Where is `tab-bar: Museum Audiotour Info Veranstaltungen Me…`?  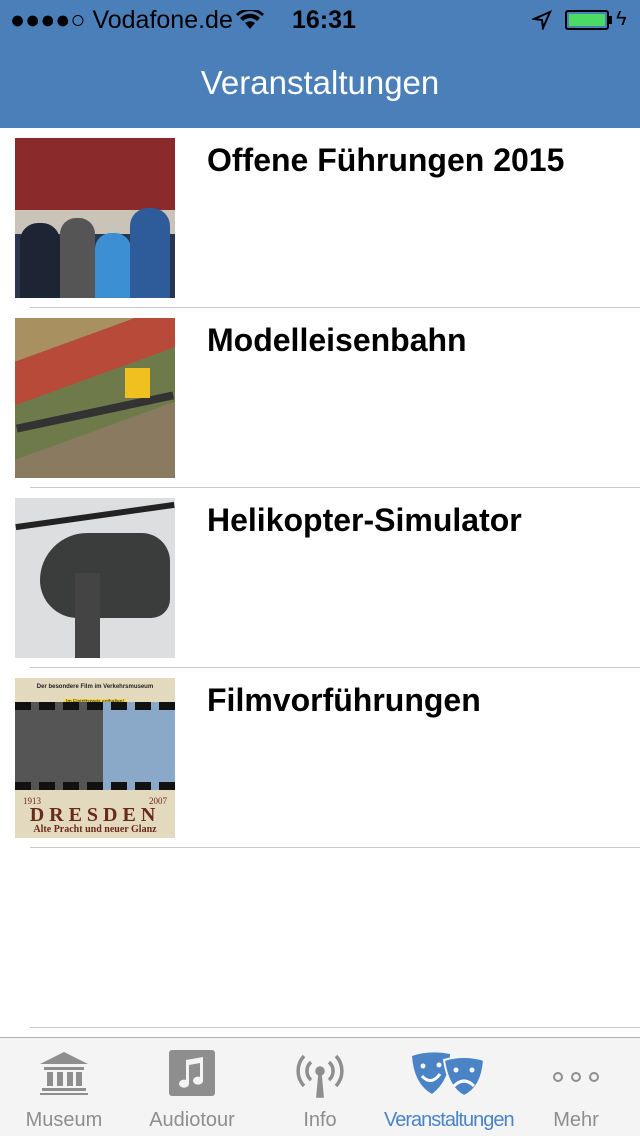 tab-bar: Museum Audiotour Info Veranstaltungen Me… is located at coordinates (320, 1086).